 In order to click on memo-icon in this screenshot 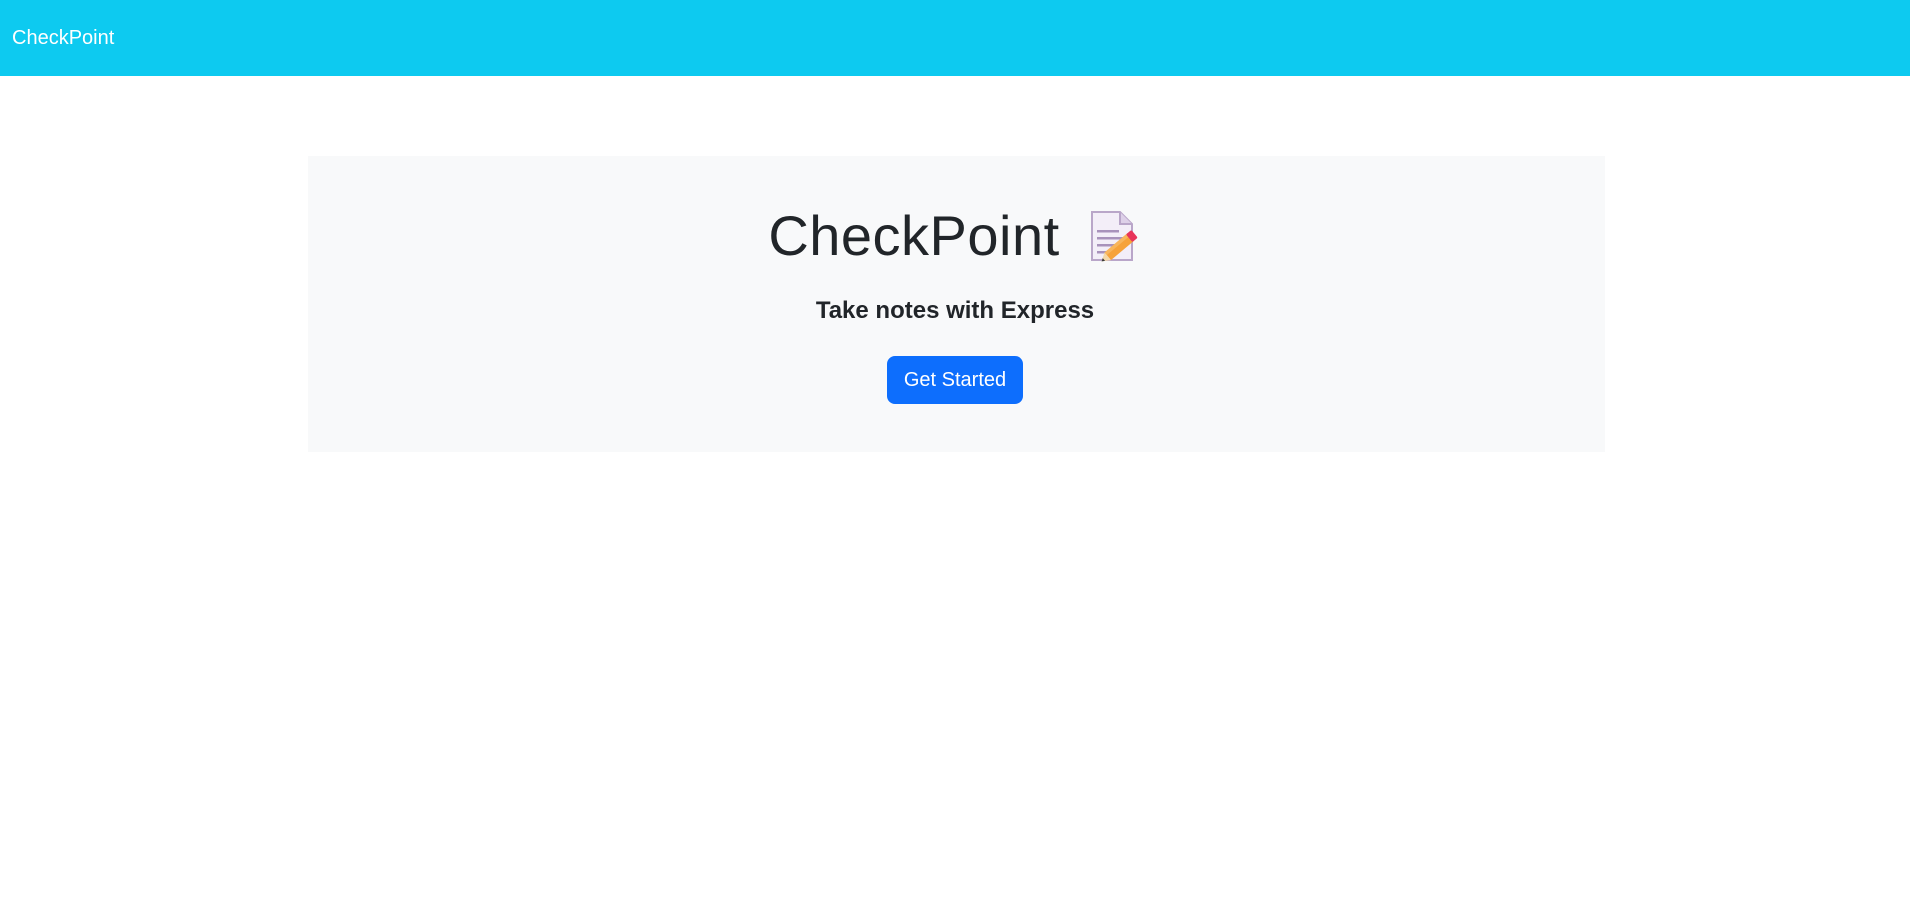, I will do `click(1114, 236)`.